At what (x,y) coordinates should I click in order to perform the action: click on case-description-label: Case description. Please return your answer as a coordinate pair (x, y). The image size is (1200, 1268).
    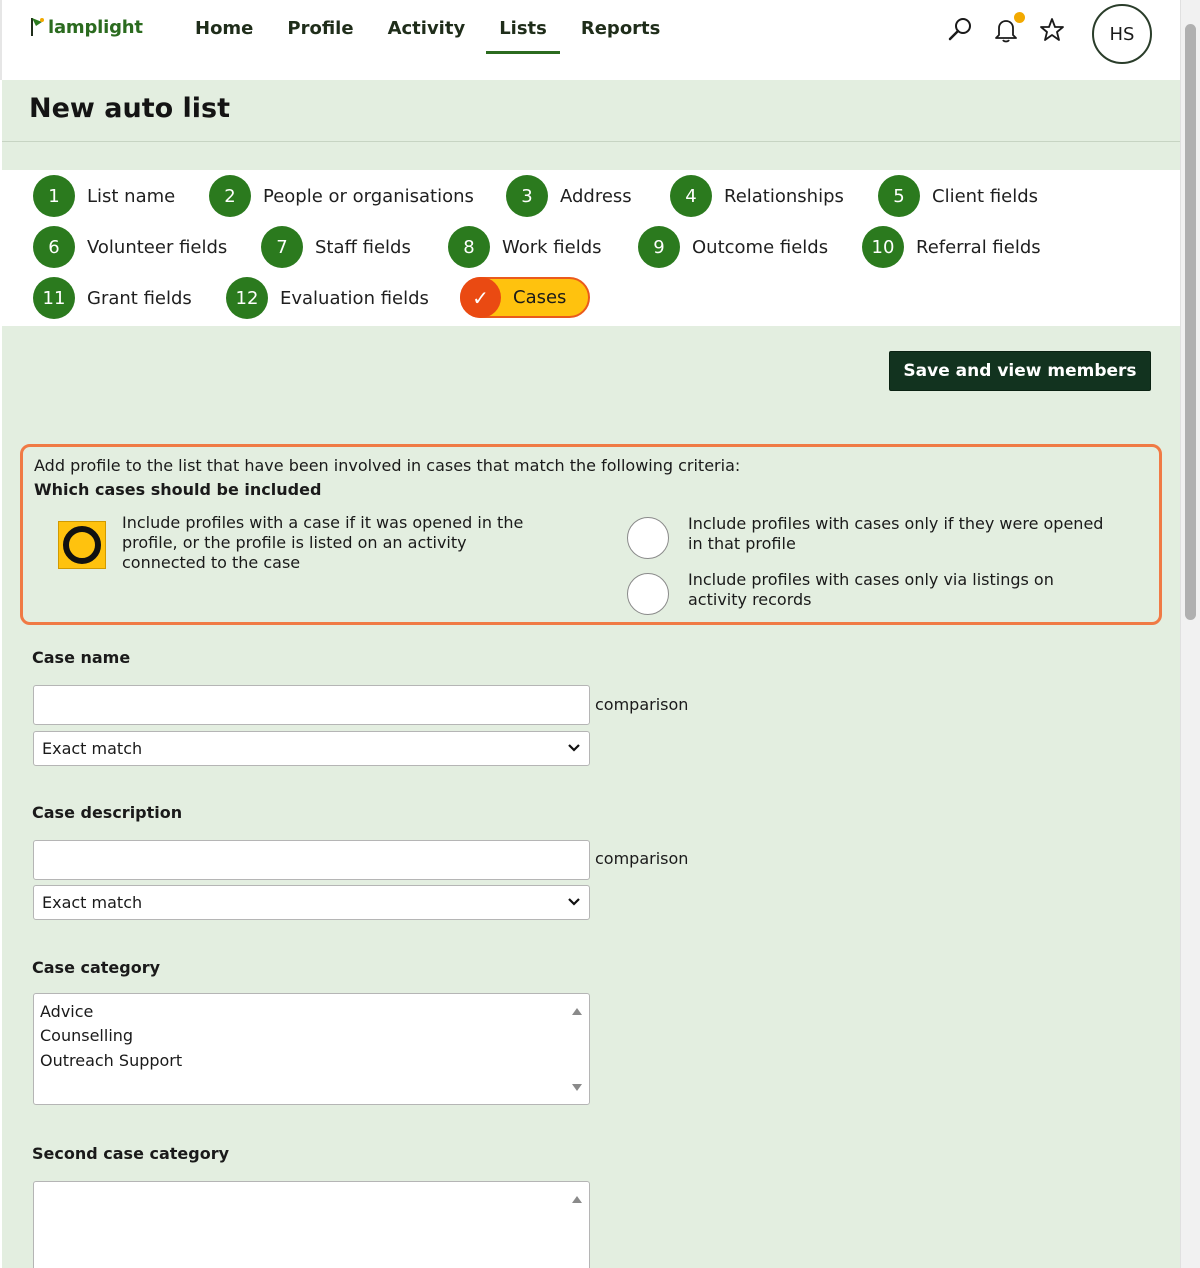
    Looking at the image, I should click on (107, 812).